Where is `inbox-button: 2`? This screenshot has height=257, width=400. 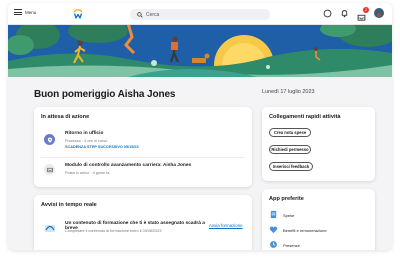
inbox-button: 2 is located at coordinates (363, 13).